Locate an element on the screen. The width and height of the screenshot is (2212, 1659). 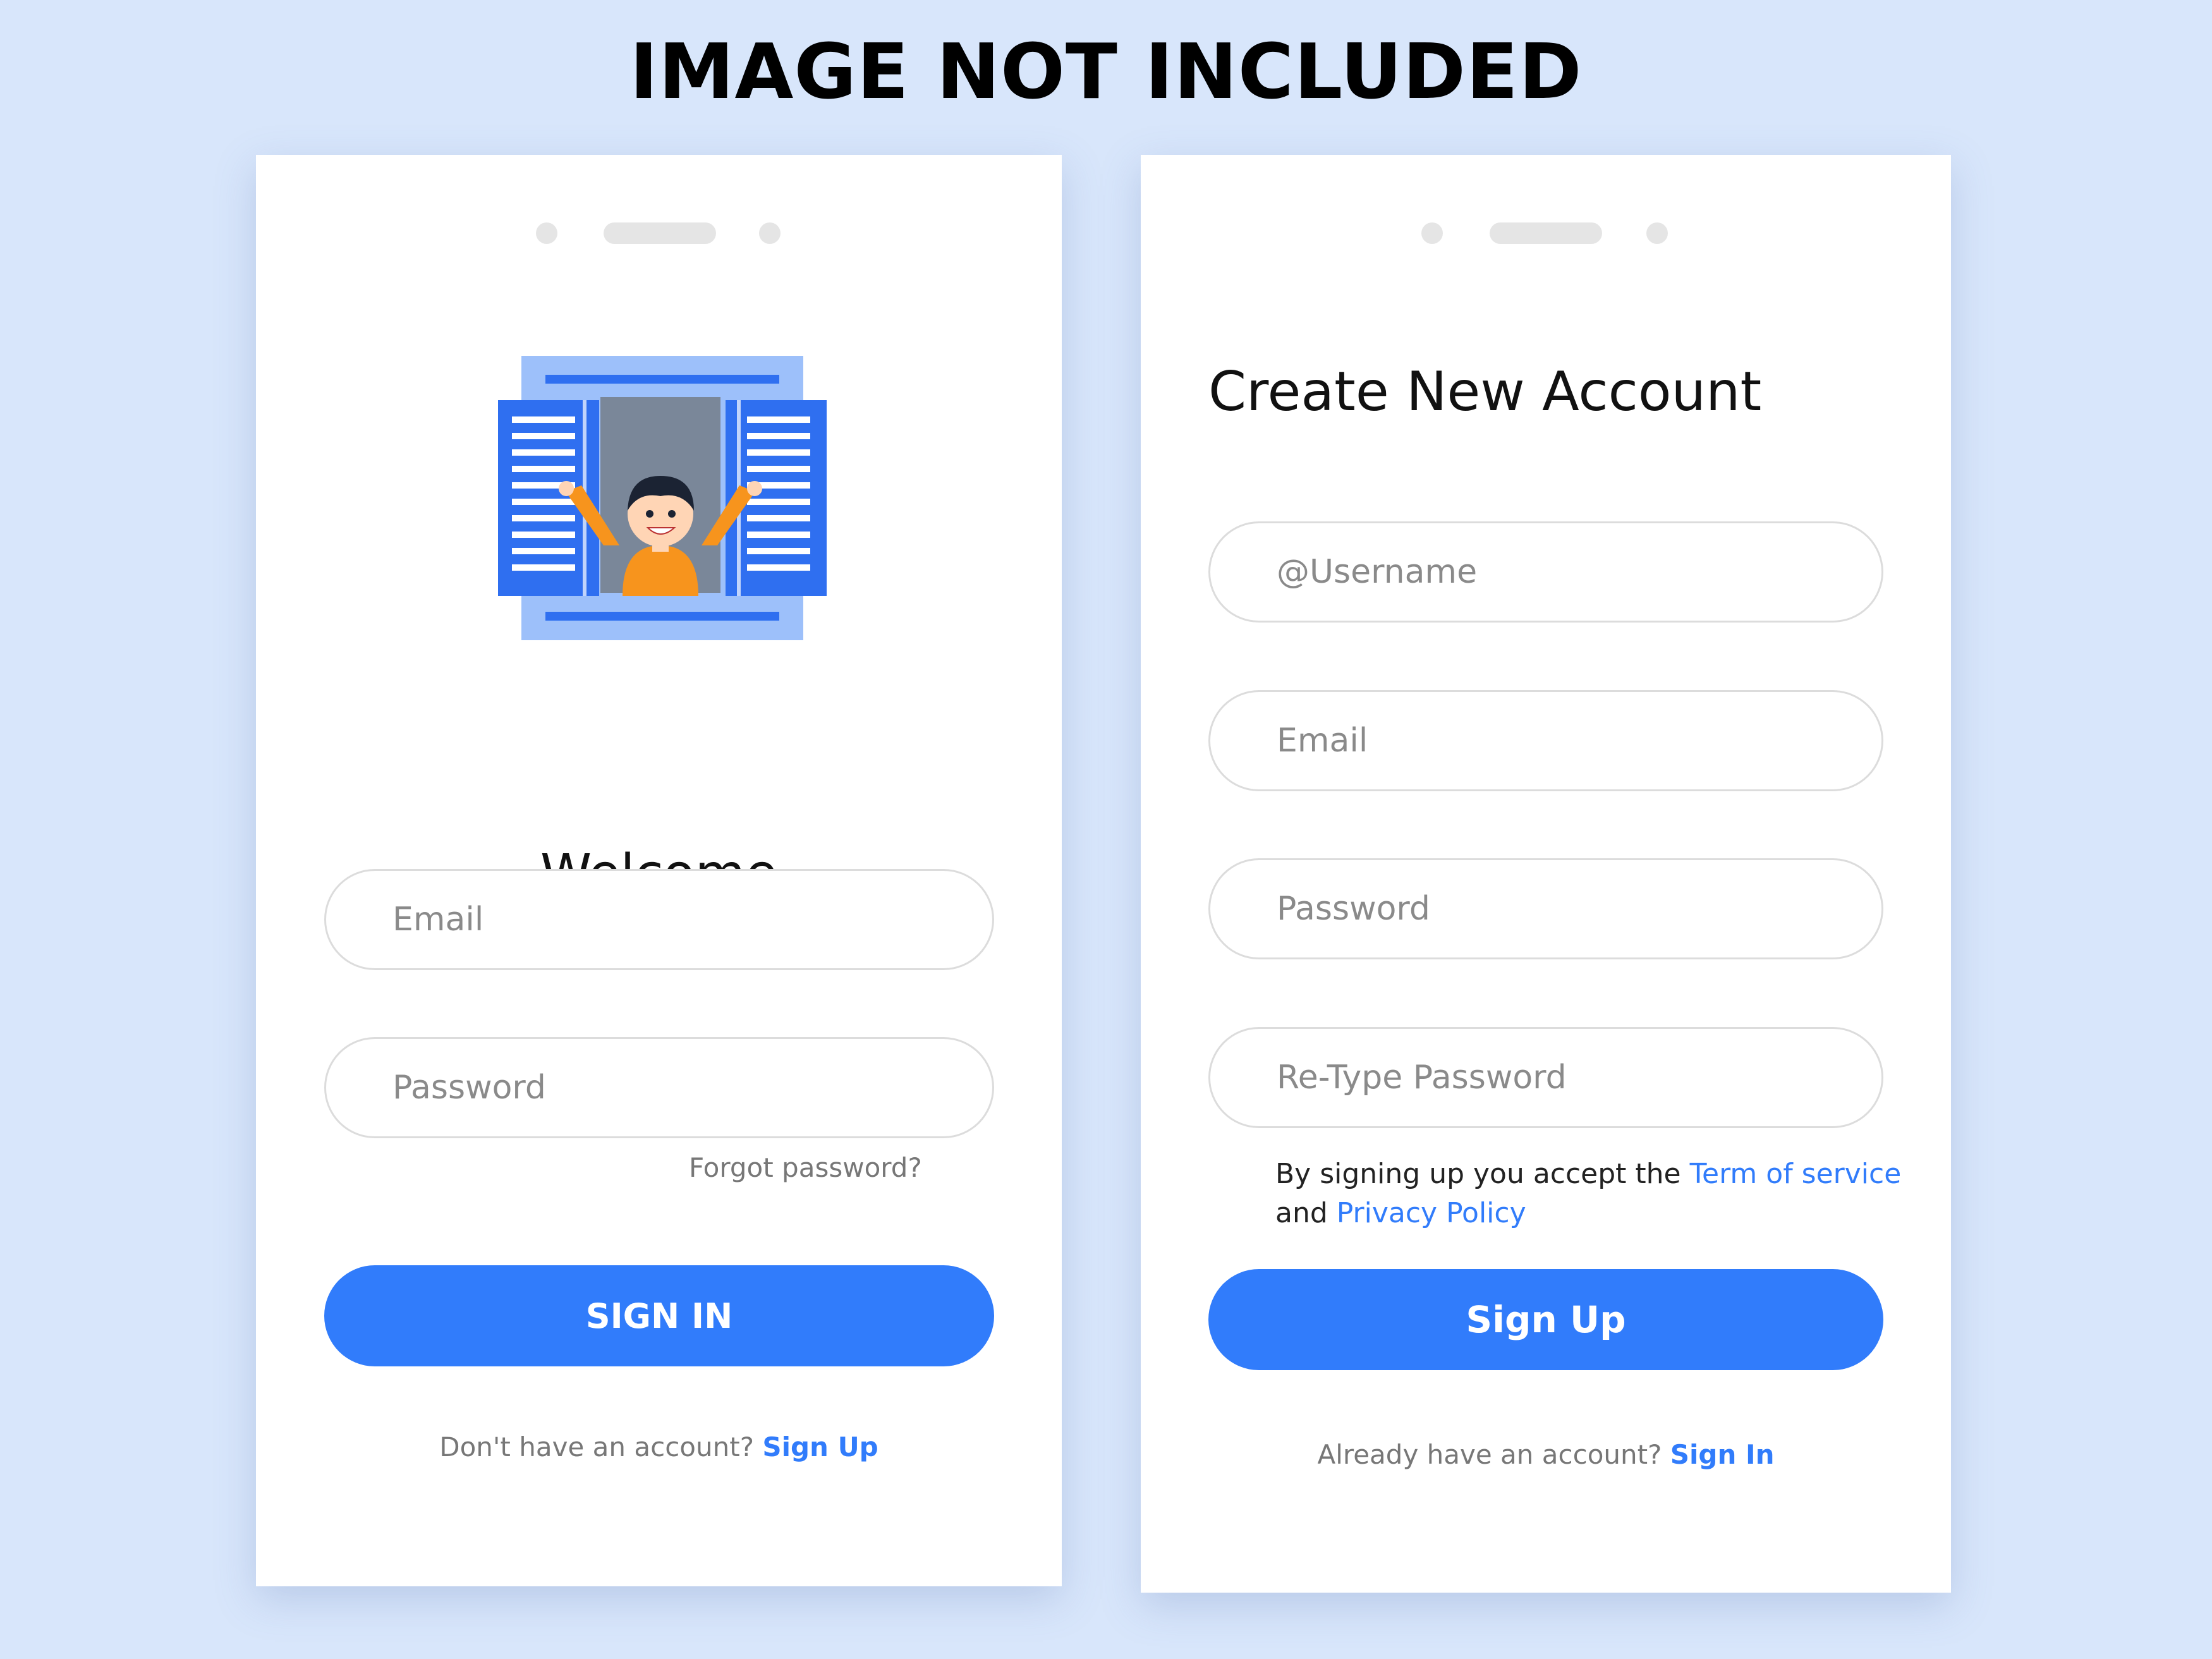
signin-footer: Don't have an account? Sign Up is located at coordinates (659, 1446).